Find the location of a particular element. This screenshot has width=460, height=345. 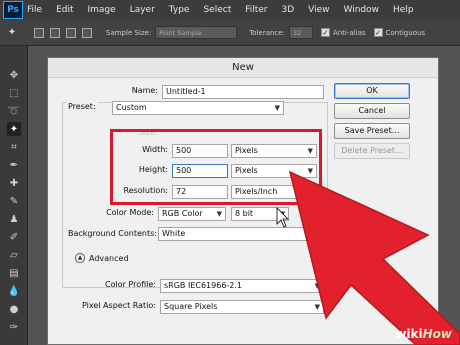

menu-image: Image is located at coordinates (102, 10).